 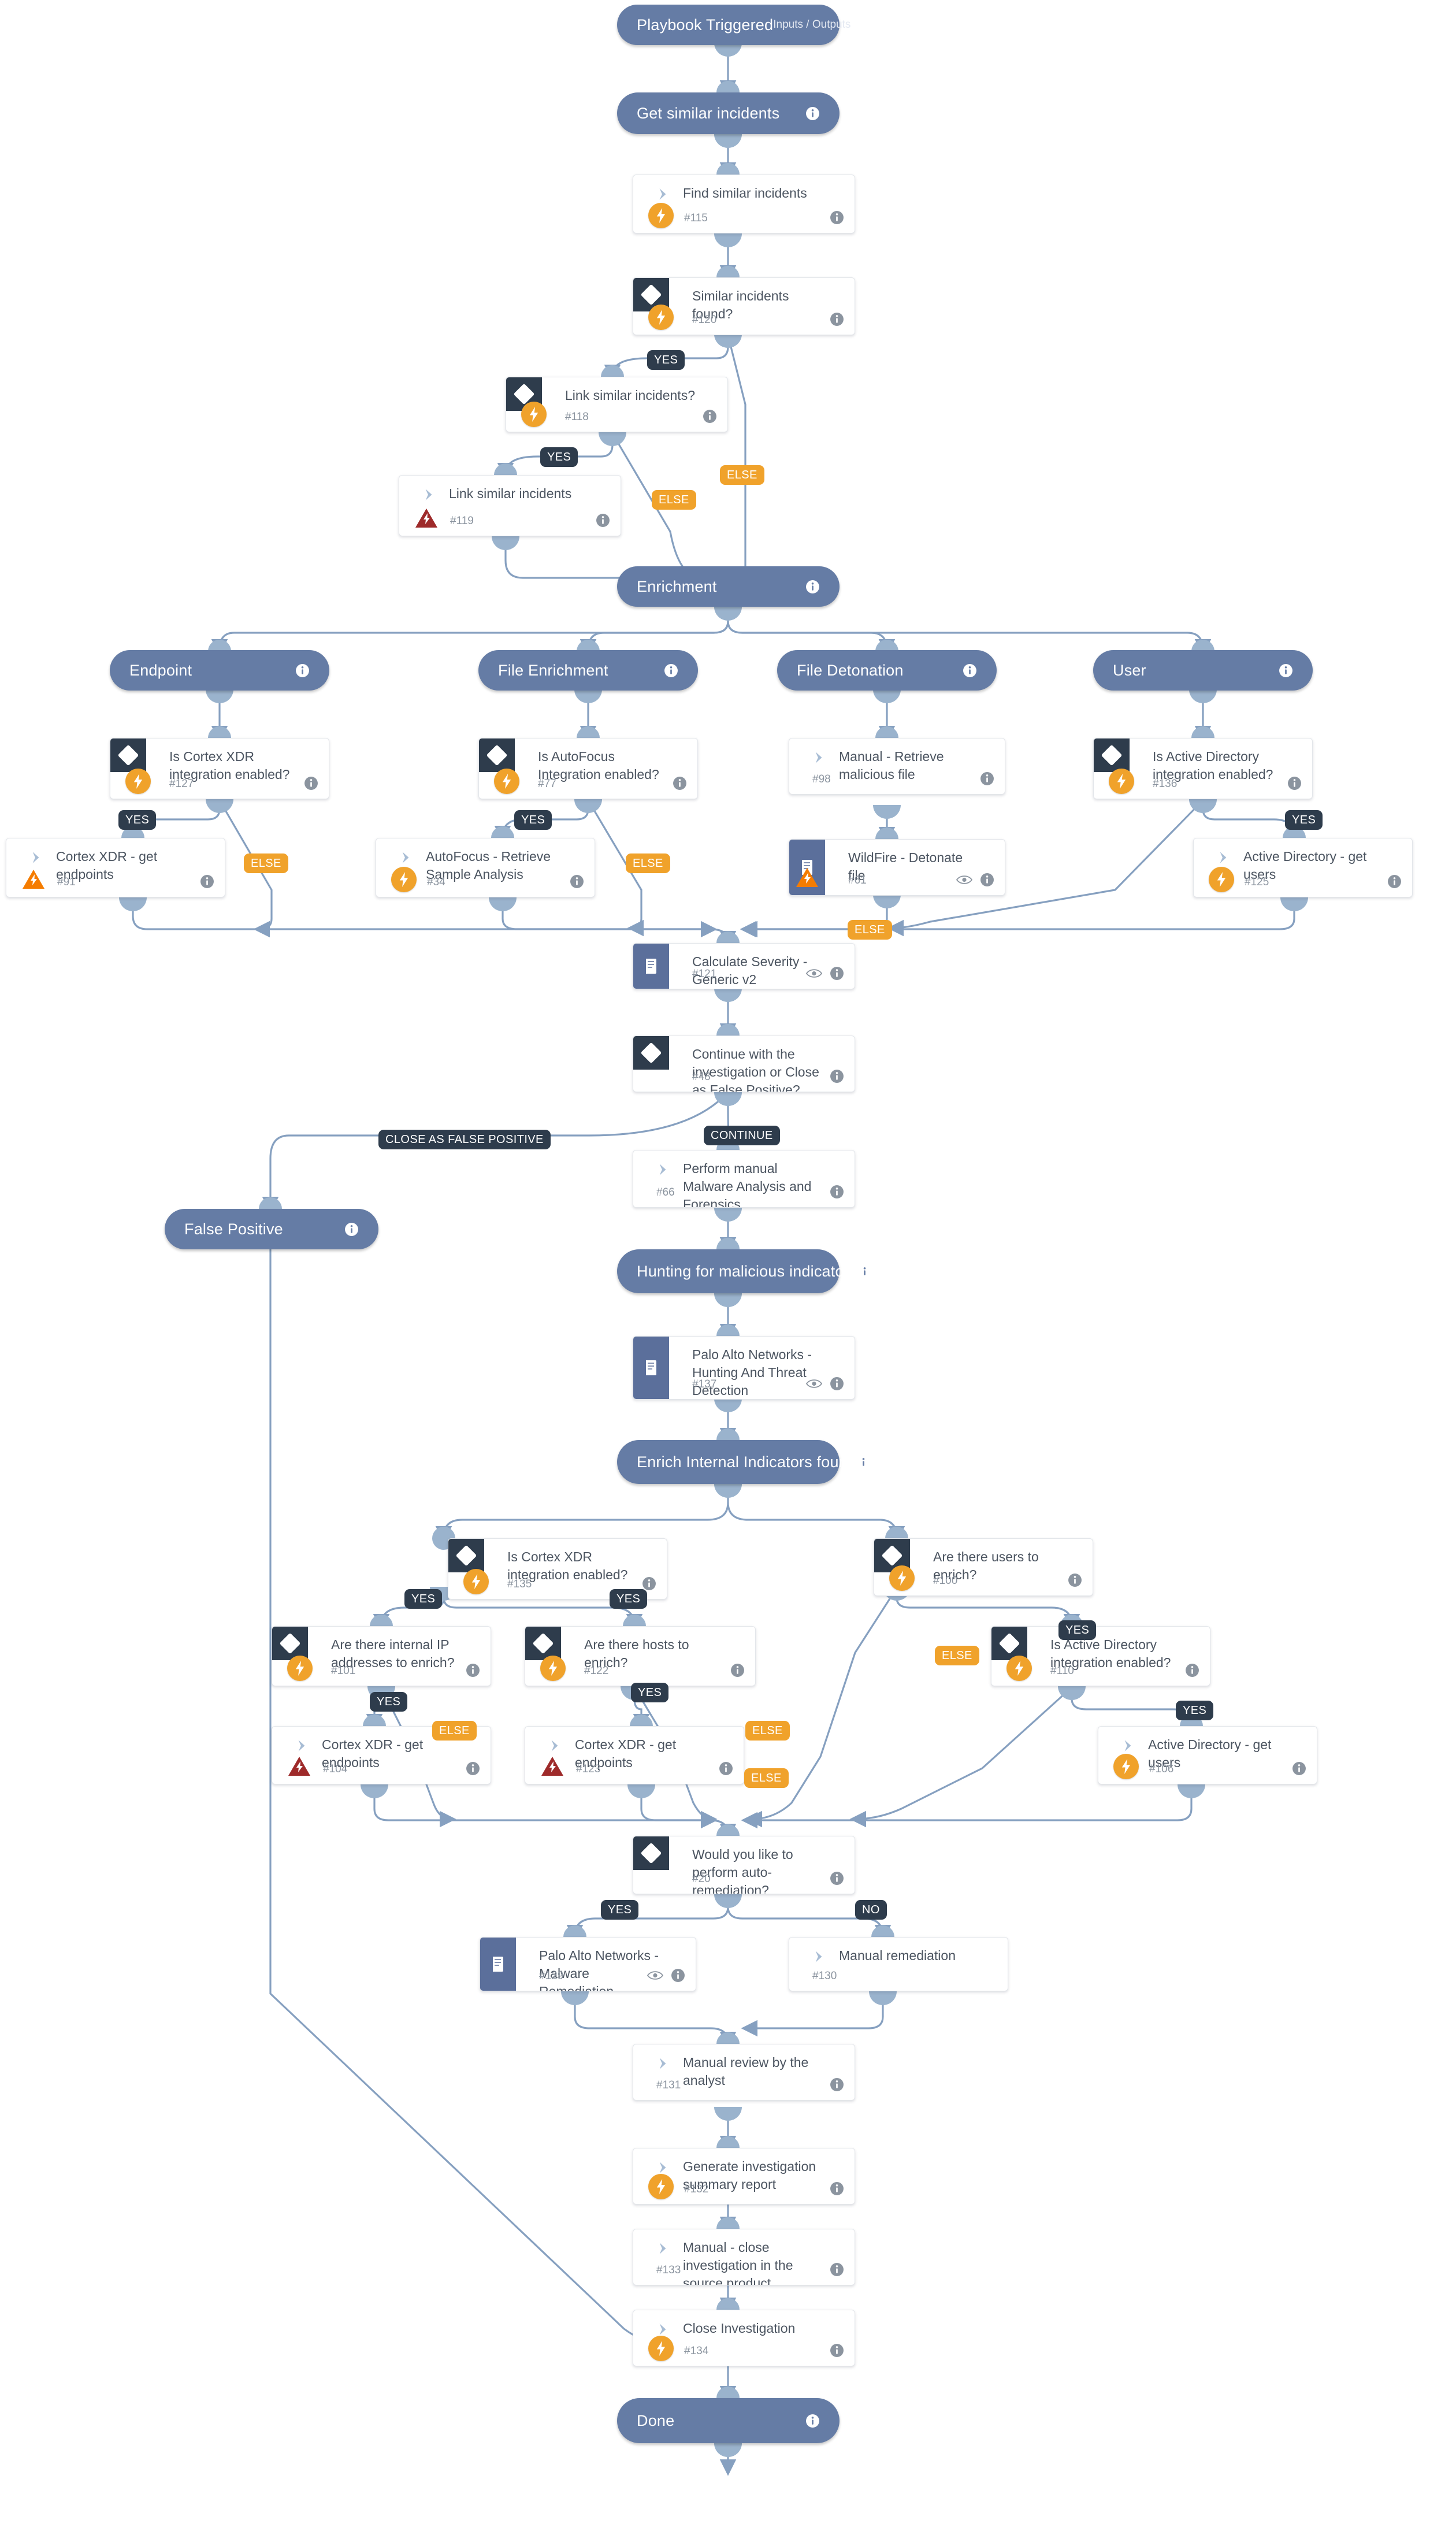 I want to click on task-card: Are there hosts to enrich? #122, so click(x=640, y=1656).